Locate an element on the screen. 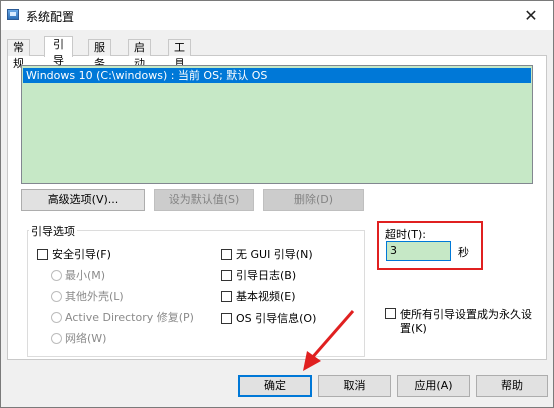  os-boot-info-checkbox: OS 引导信息(O) is located at coordinates (268, 319).